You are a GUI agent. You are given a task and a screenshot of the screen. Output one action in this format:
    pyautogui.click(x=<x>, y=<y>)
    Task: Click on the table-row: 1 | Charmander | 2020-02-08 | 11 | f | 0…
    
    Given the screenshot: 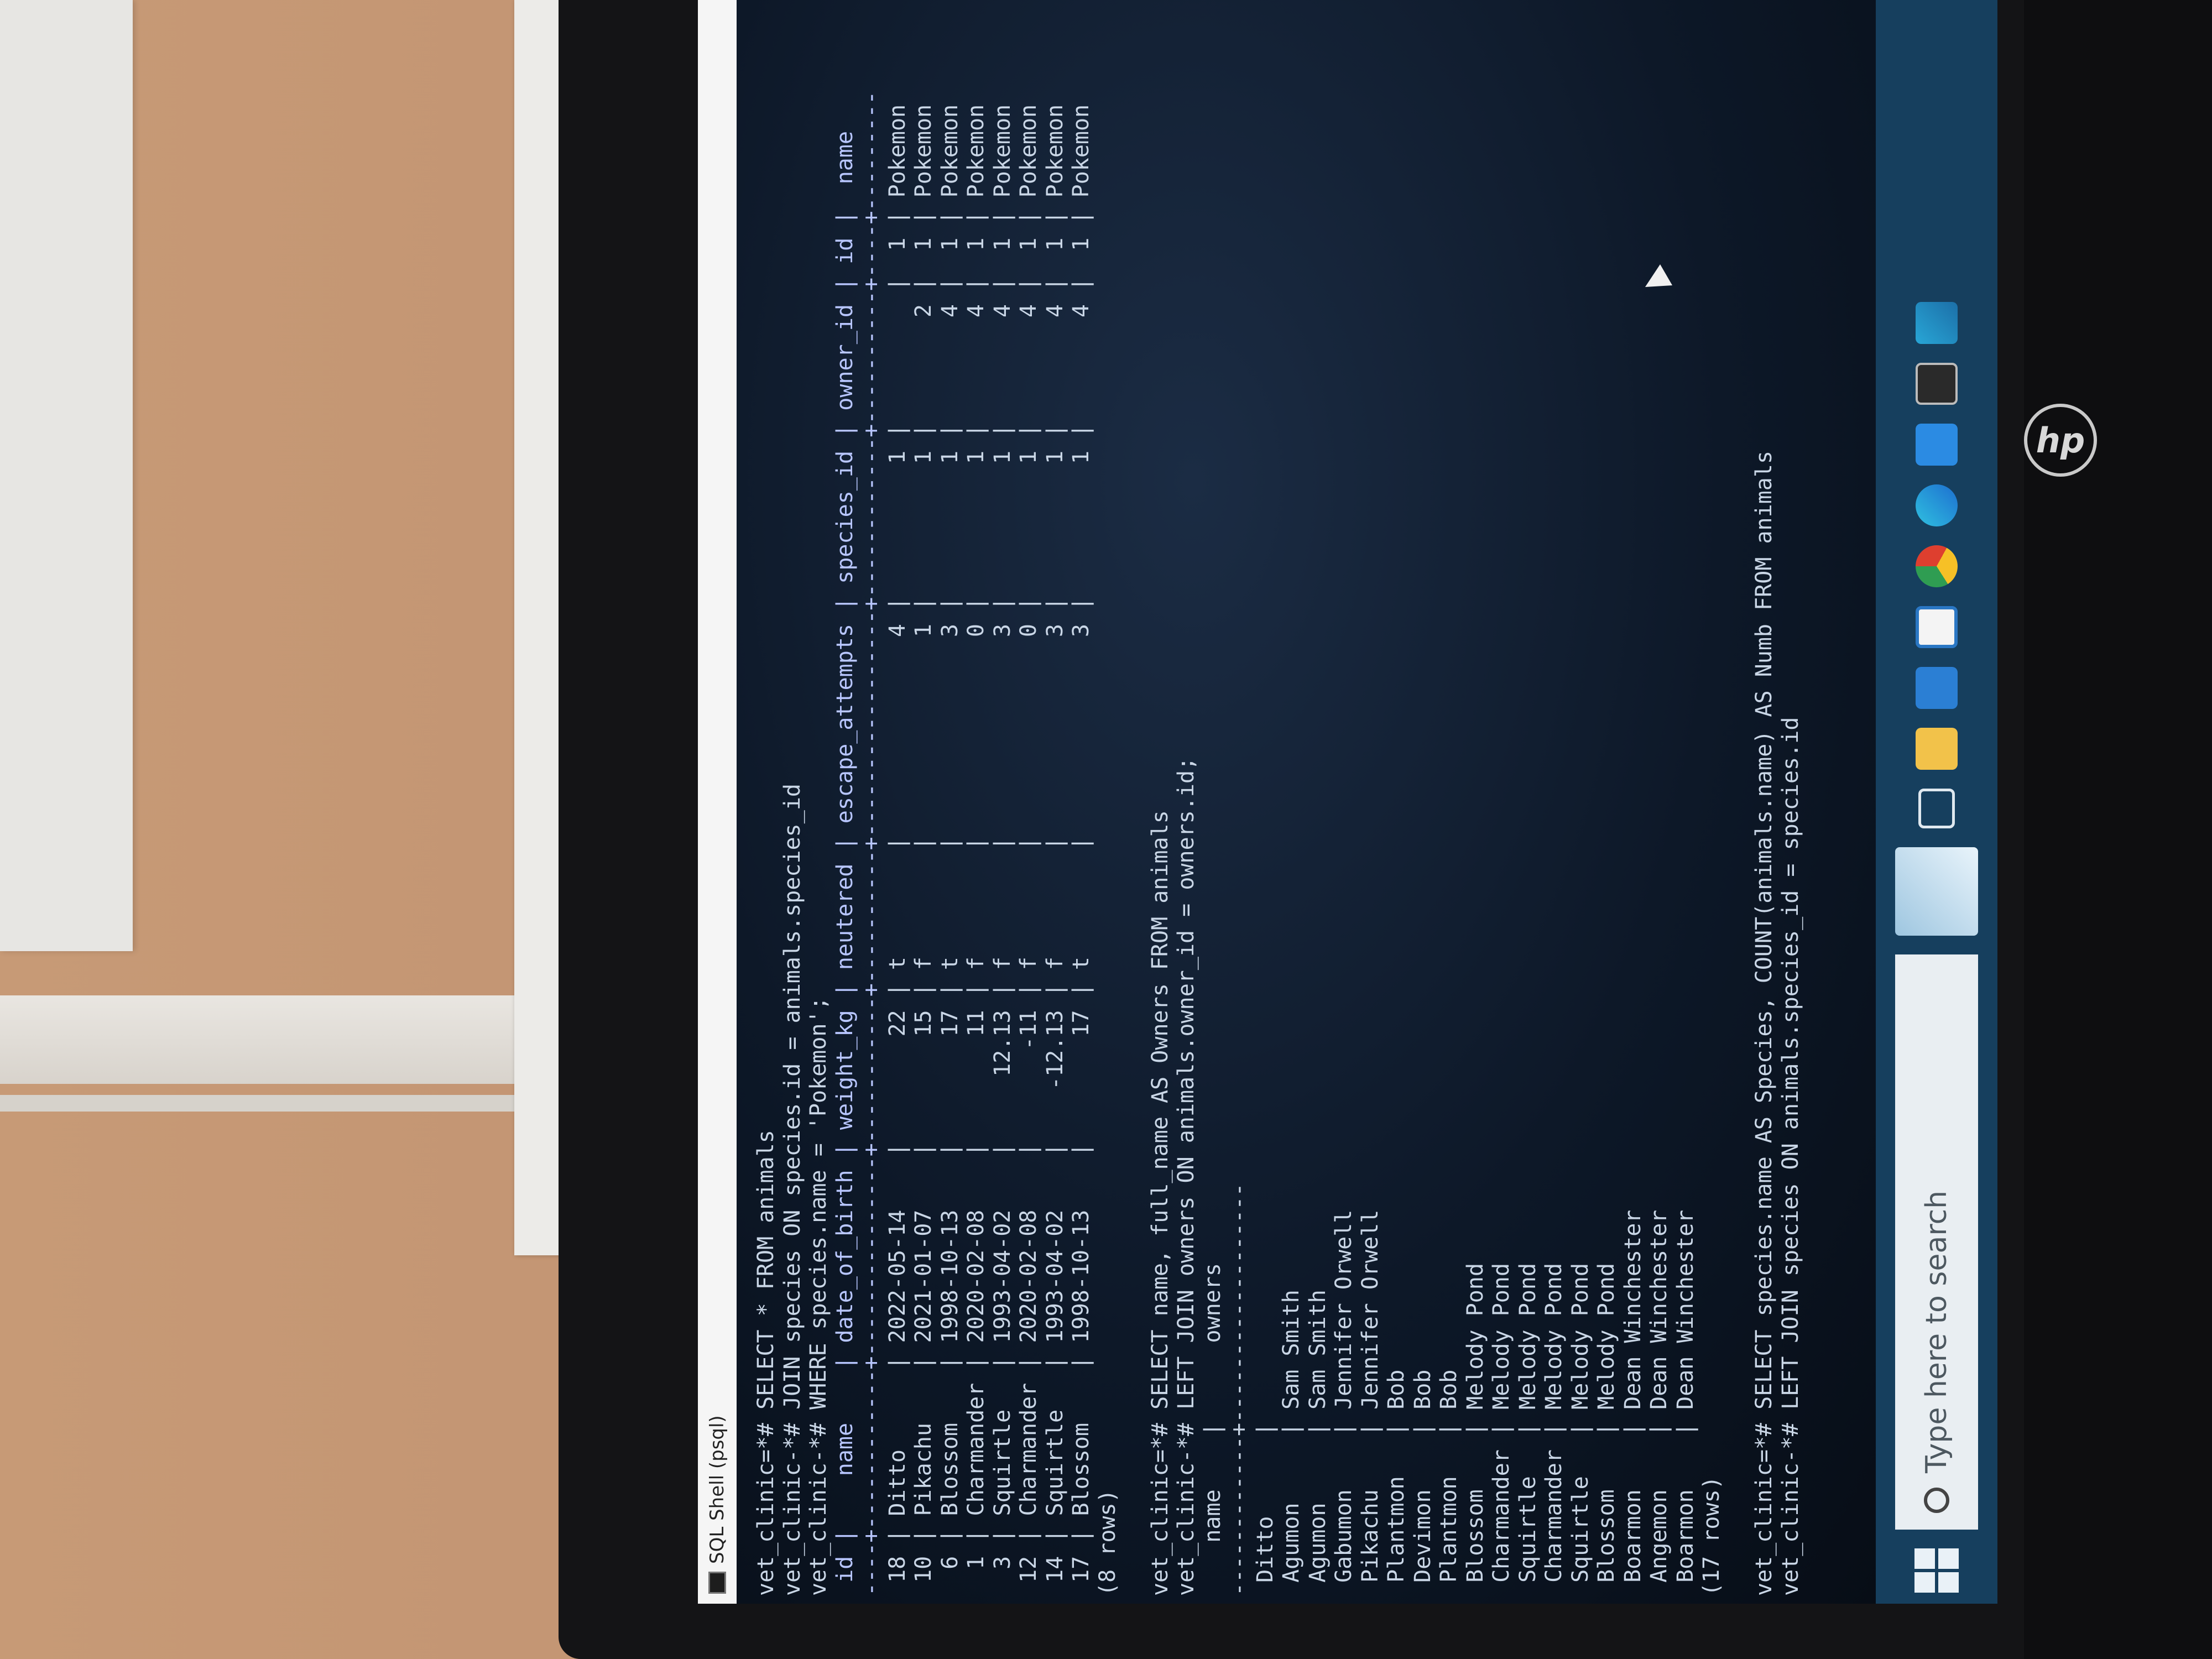 What is the action you would take?
    pyautogui.click(x=976, y=850)
    